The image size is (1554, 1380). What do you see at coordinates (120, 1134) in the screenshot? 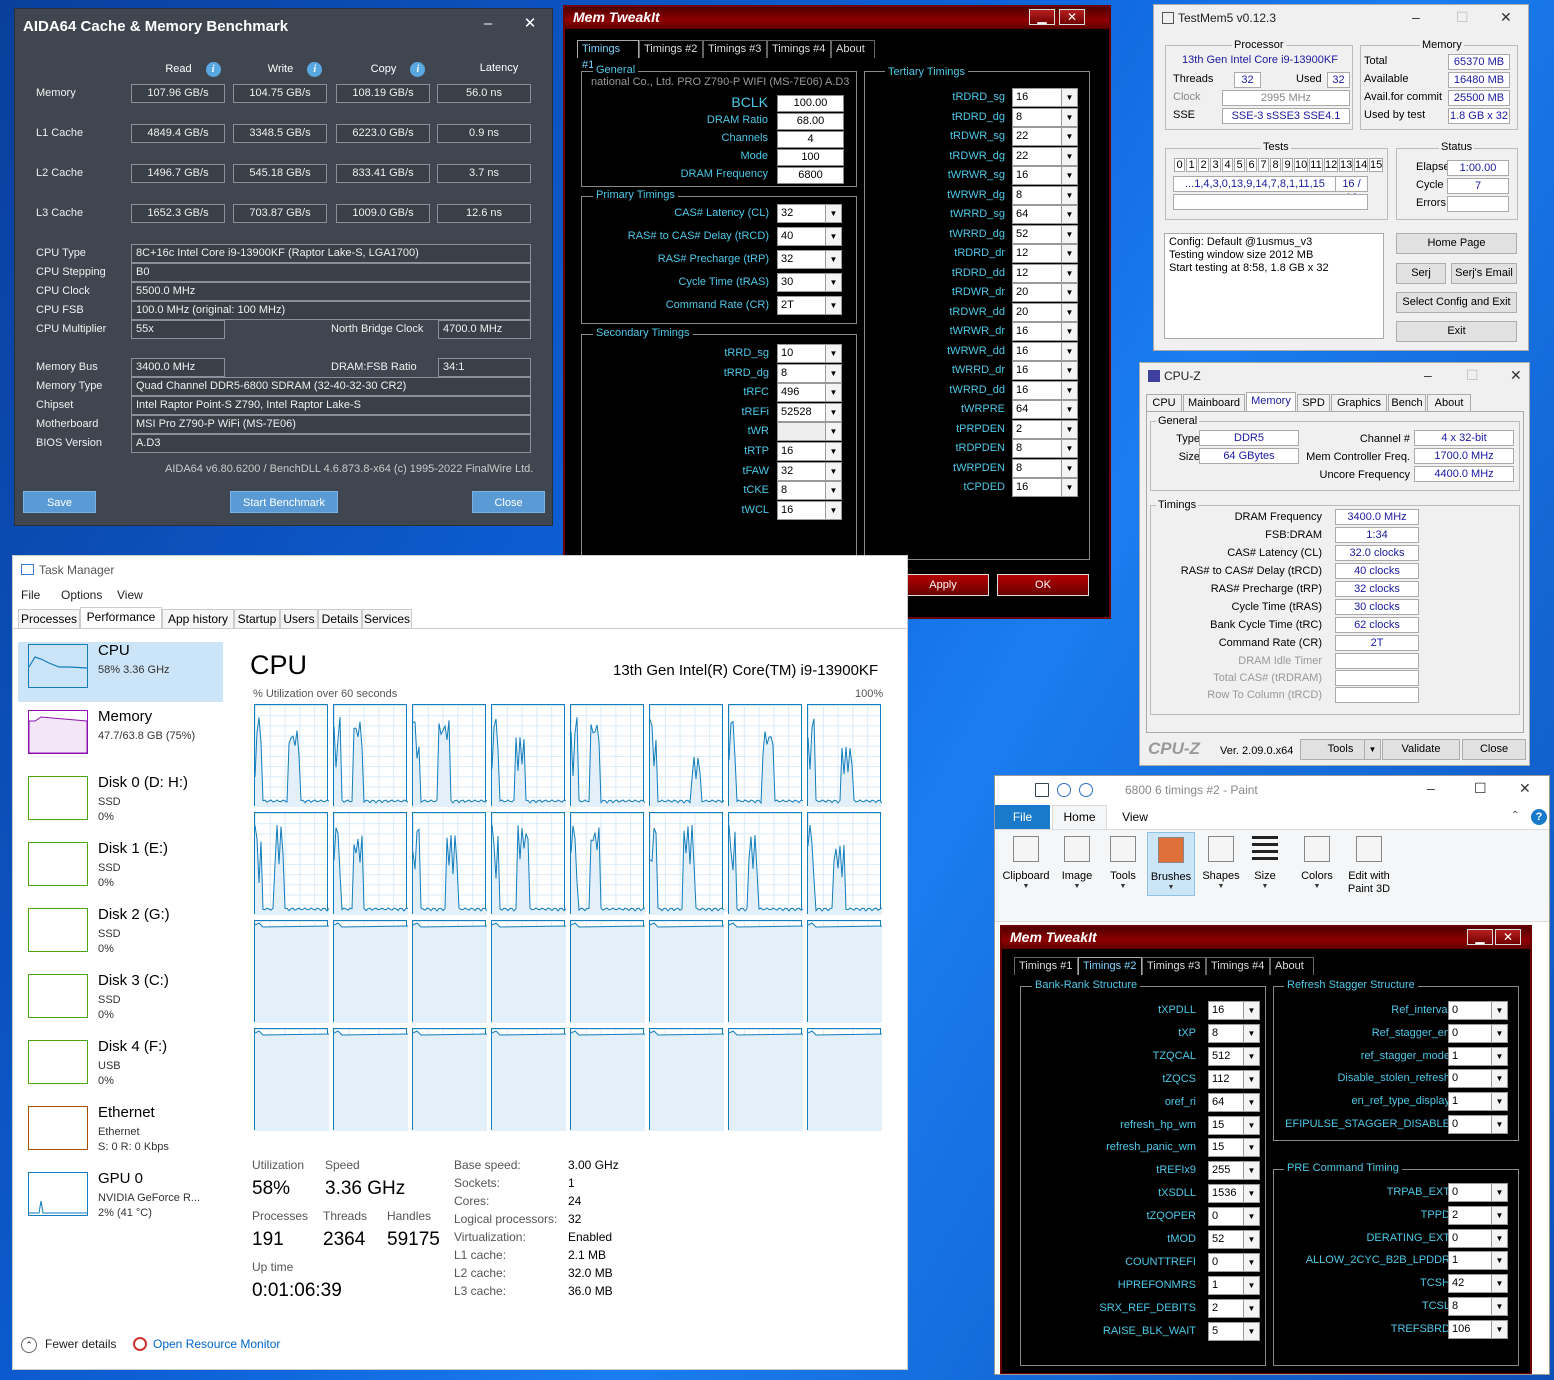
I see `sidebar-item-ethernet: Ethernet Ethernet S: 0 R: 0 Kbps` at bounding box center [120, 1134].